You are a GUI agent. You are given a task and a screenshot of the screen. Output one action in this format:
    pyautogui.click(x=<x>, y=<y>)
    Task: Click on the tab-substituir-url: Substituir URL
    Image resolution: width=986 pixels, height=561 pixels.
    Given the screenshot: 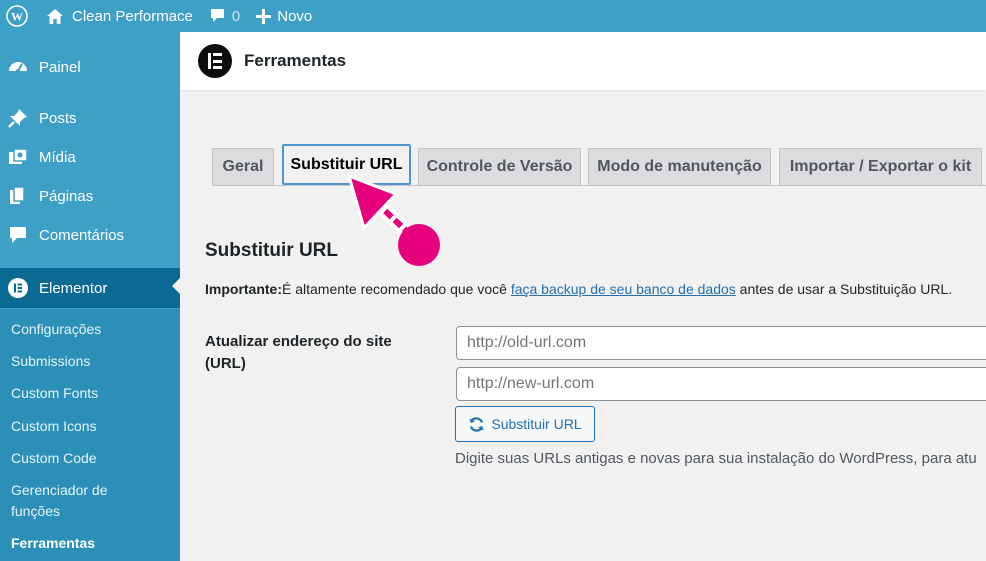 What is the action you would take?
    pyautogui.click(x=346, y=164)
    